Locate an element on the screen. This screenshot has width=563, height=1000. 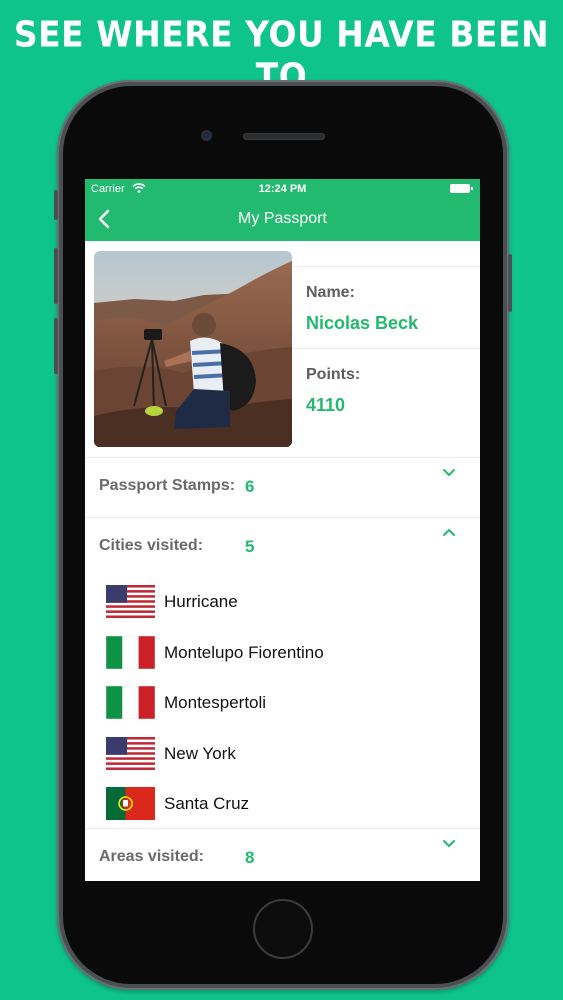
info-divider-top is located at coordinates (386, 266).